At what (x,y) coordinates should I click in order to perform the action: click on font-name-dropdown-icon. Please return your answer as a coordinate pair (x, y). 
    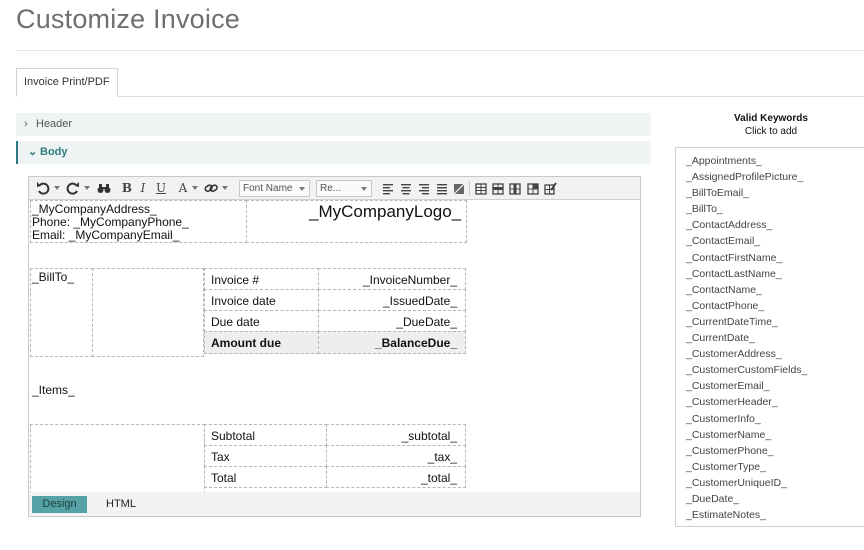
    Looking at the image, I should click on (302, 189).